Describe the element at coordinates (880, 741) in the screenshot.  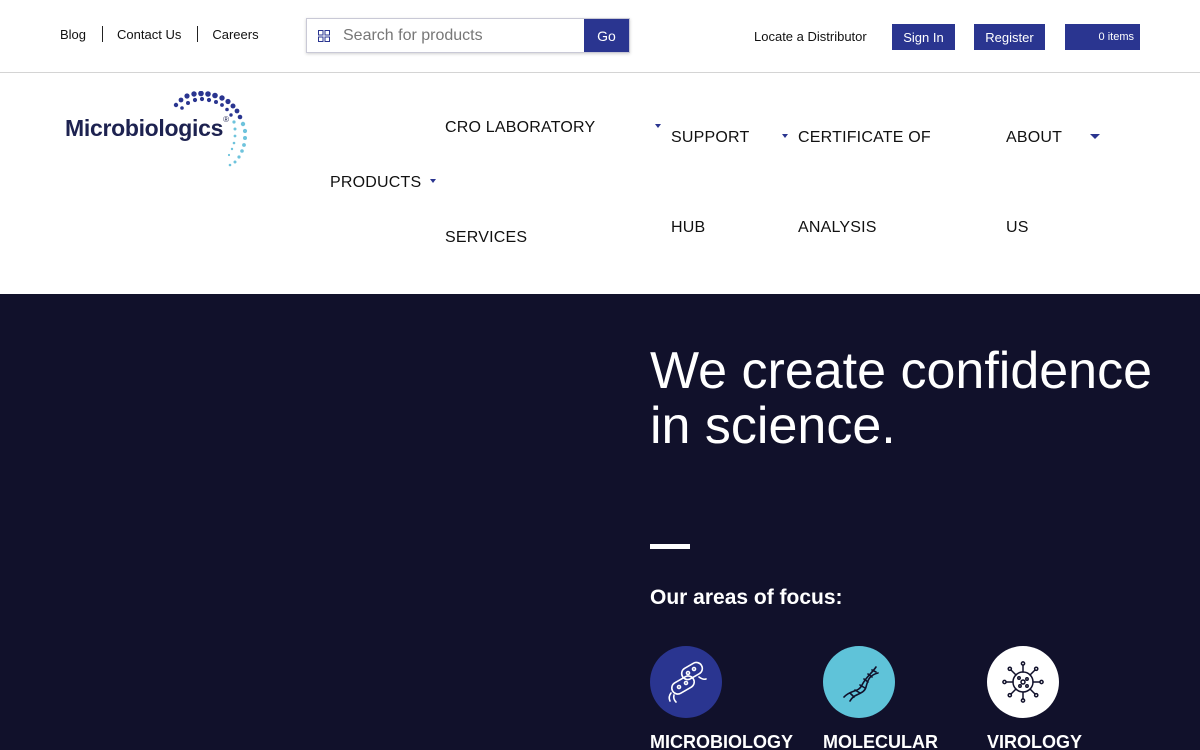
I see `focus-label: MOLECULAR` at that location.